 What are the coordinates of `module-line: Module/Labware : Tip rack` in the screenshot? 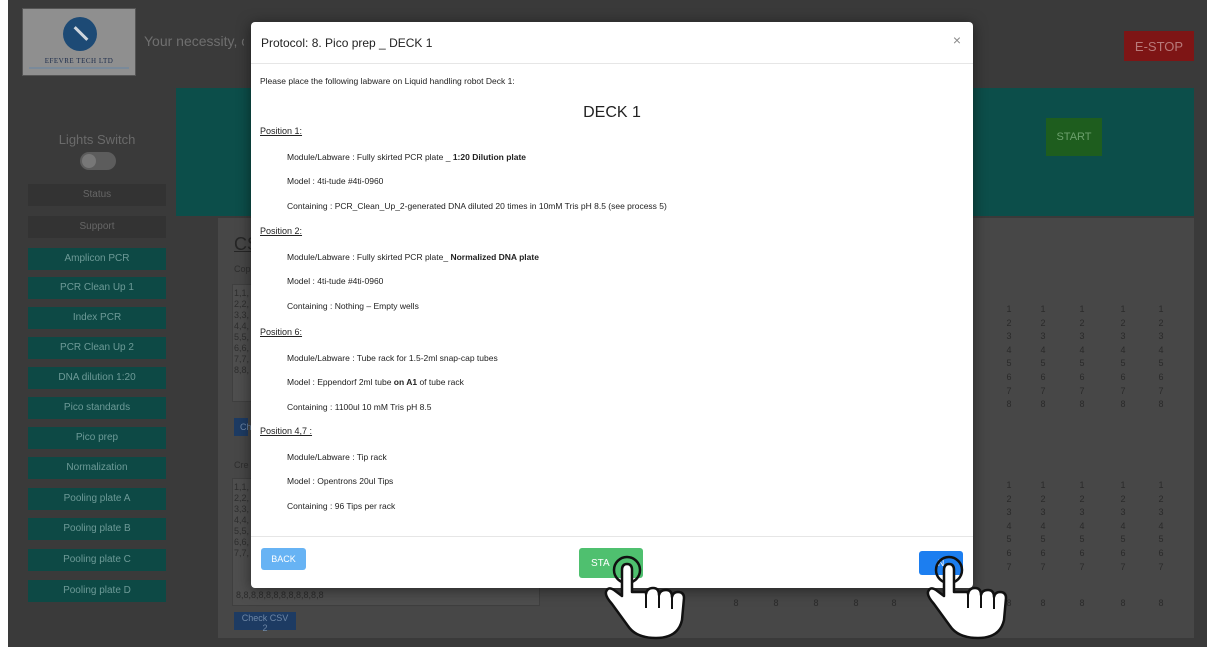 It's located at (337, 457).